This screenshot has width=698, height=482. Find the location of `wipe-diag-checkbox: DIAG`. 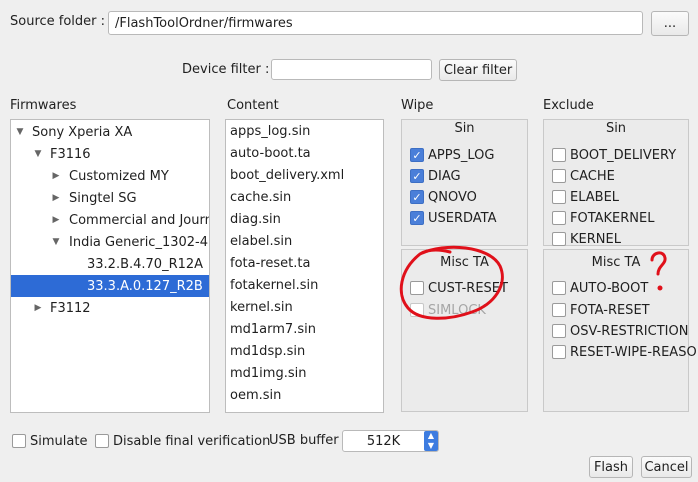

wipe-diag-checkbox: DIAG is located at coordinates (435, 176).